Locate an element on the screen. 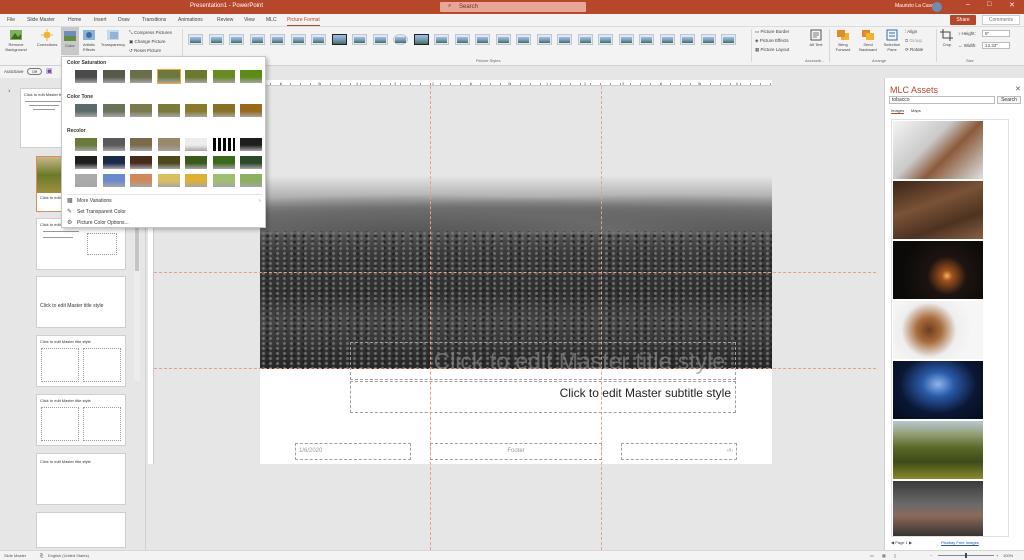 The height and width of the screenshot is (560, 1024). asset-image-person-smoking is located at coordinates (938, 508).